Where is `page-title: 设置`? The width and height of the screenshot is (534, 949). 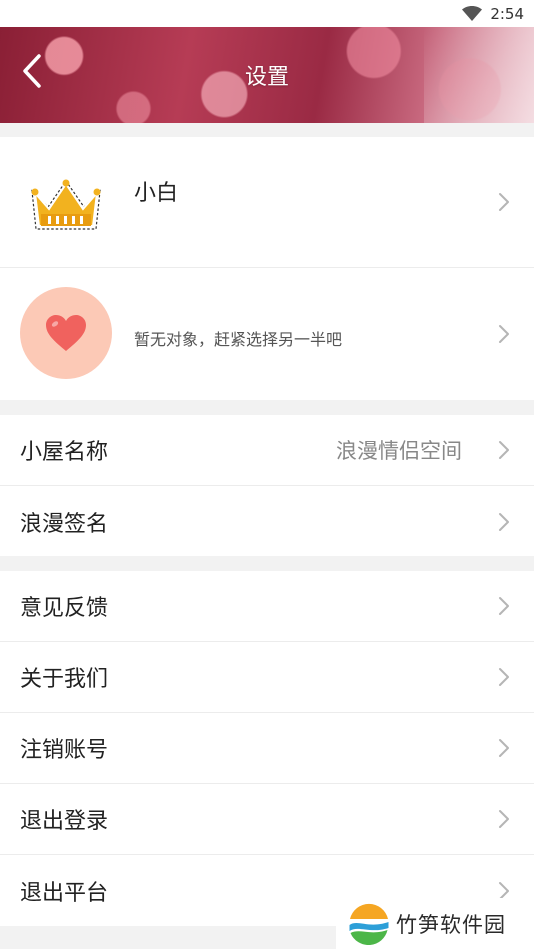 page-title: 设置 is located at coordinates (266, 77).